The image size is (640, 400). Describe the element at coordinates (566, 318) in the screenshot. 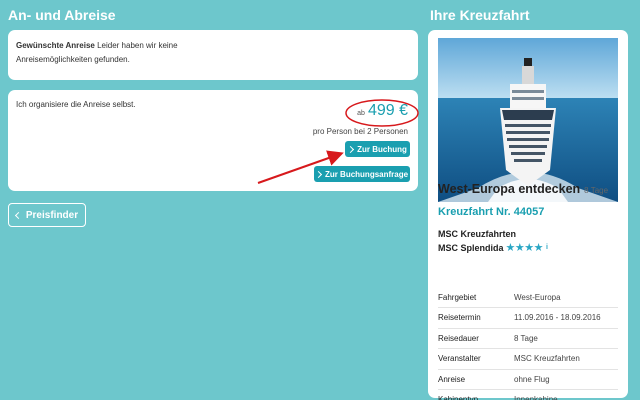

I see `detail-value: 11.09.2016 - 18.09.2016` at that location.